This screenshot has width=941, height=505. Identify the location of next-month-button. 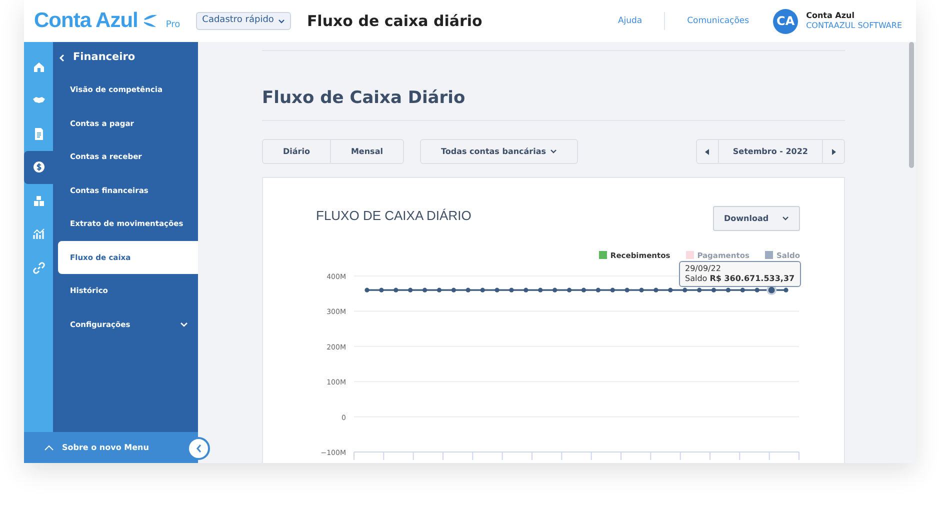
(833, 151).